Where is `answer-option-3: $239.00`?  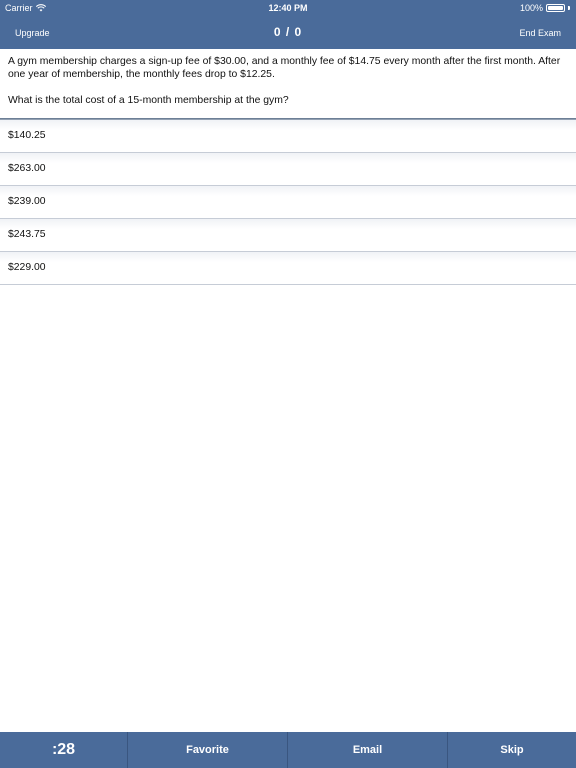 answer-option-3: $239.00 is located at coordinates (288, 202).